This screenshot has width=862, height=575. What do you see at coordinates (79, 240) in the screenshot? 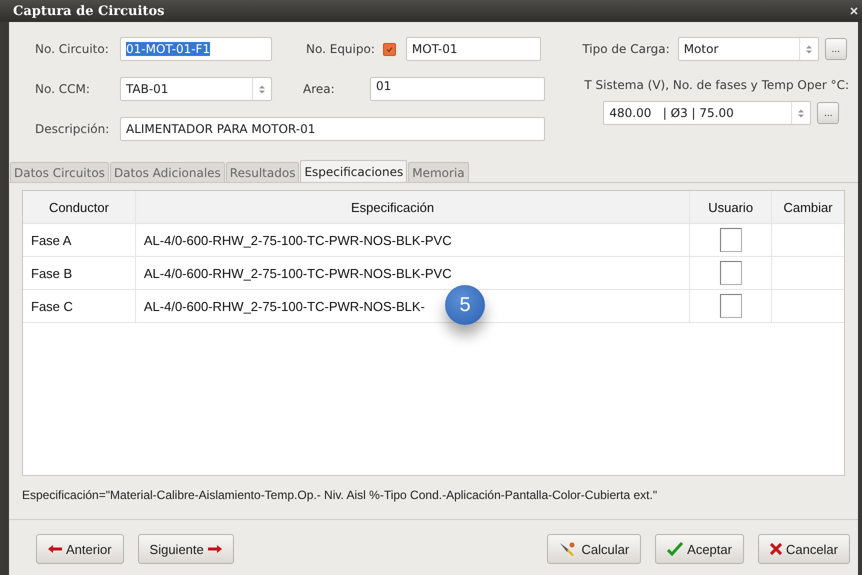
I see `table-cell: Fase A` at bounding box center [79, 240].